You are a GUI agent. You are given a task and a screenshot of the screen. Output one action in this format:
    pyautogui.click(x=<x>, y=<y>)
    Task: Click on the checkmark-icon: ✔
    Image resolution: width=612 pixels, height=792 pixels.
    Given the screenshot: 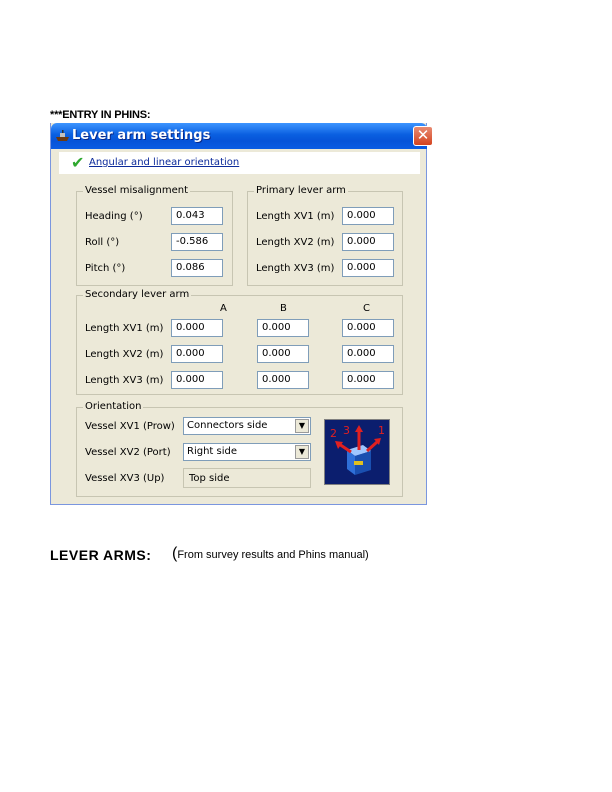 What is the action you would take?
    pyautogui.click(x=78, y=162)
    